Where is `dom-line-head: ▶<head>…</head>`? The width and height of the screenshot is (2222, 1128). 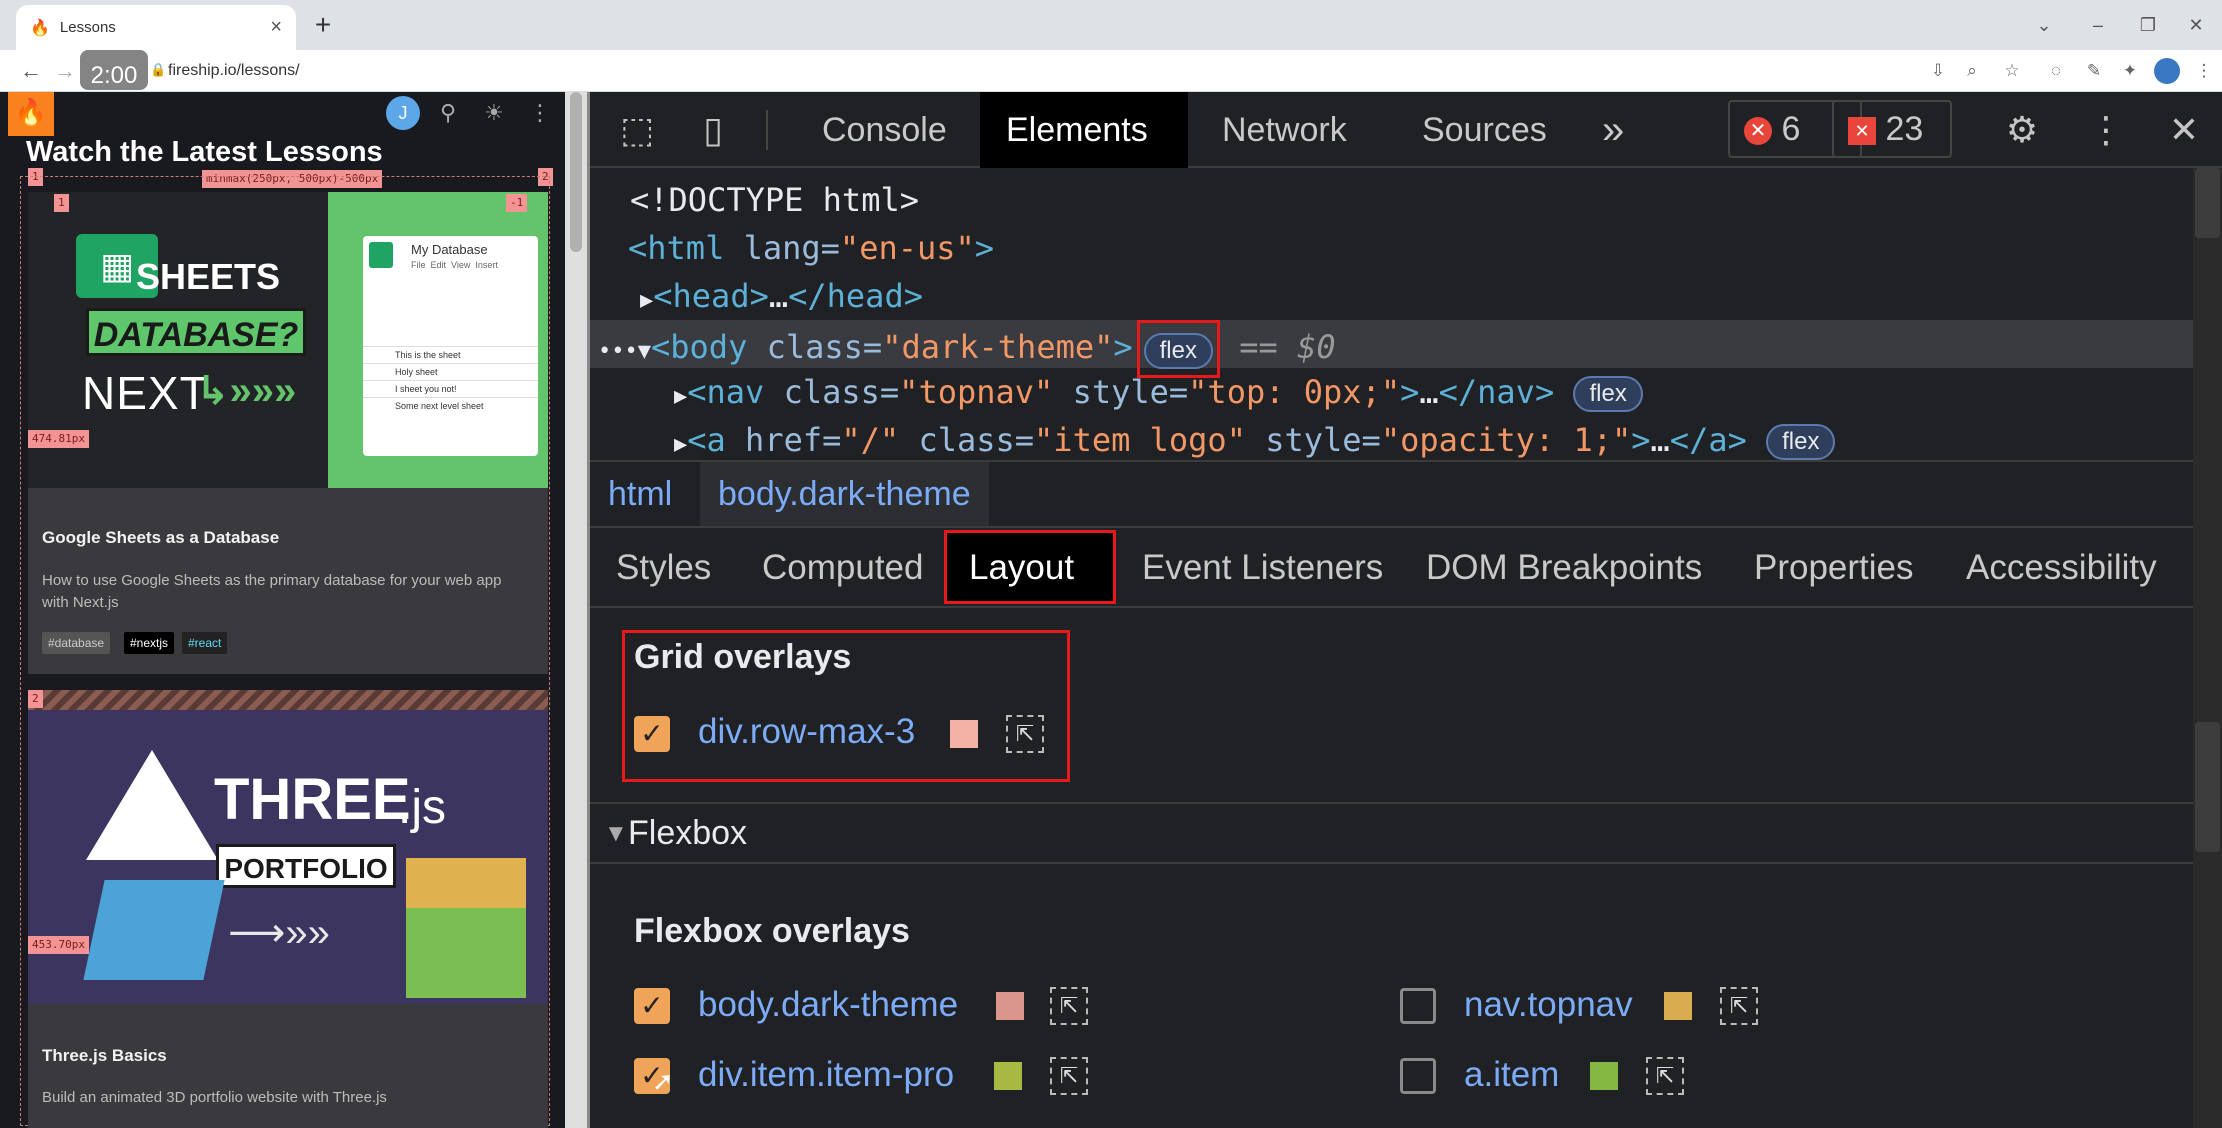 dom-line-head: ▶<head>…</head> is located at coordinates (781, 296).